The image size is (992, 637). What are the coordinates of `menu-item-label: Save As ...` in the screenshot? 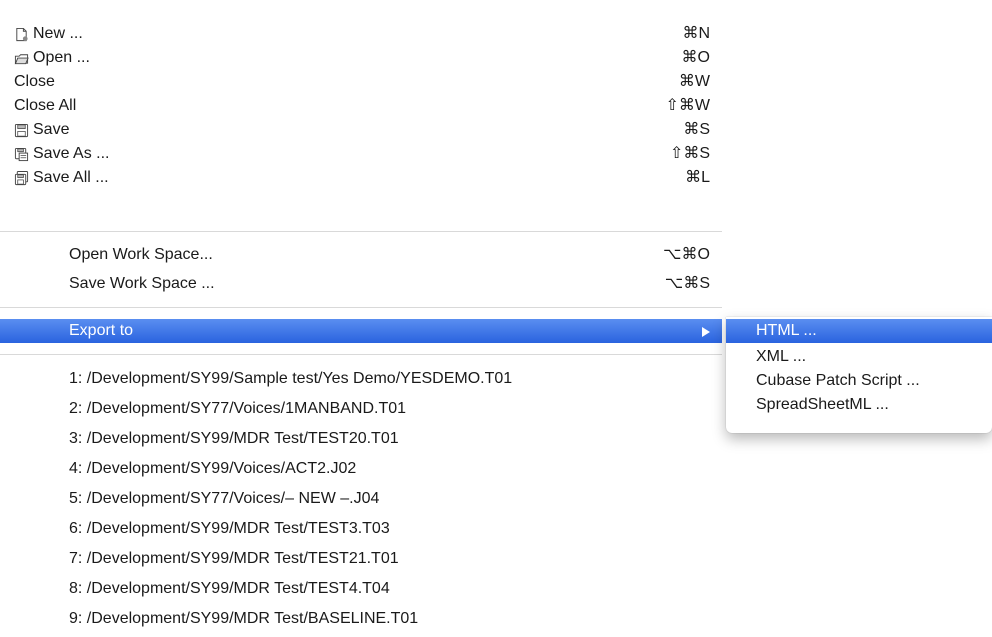 It's located at (71, 153).